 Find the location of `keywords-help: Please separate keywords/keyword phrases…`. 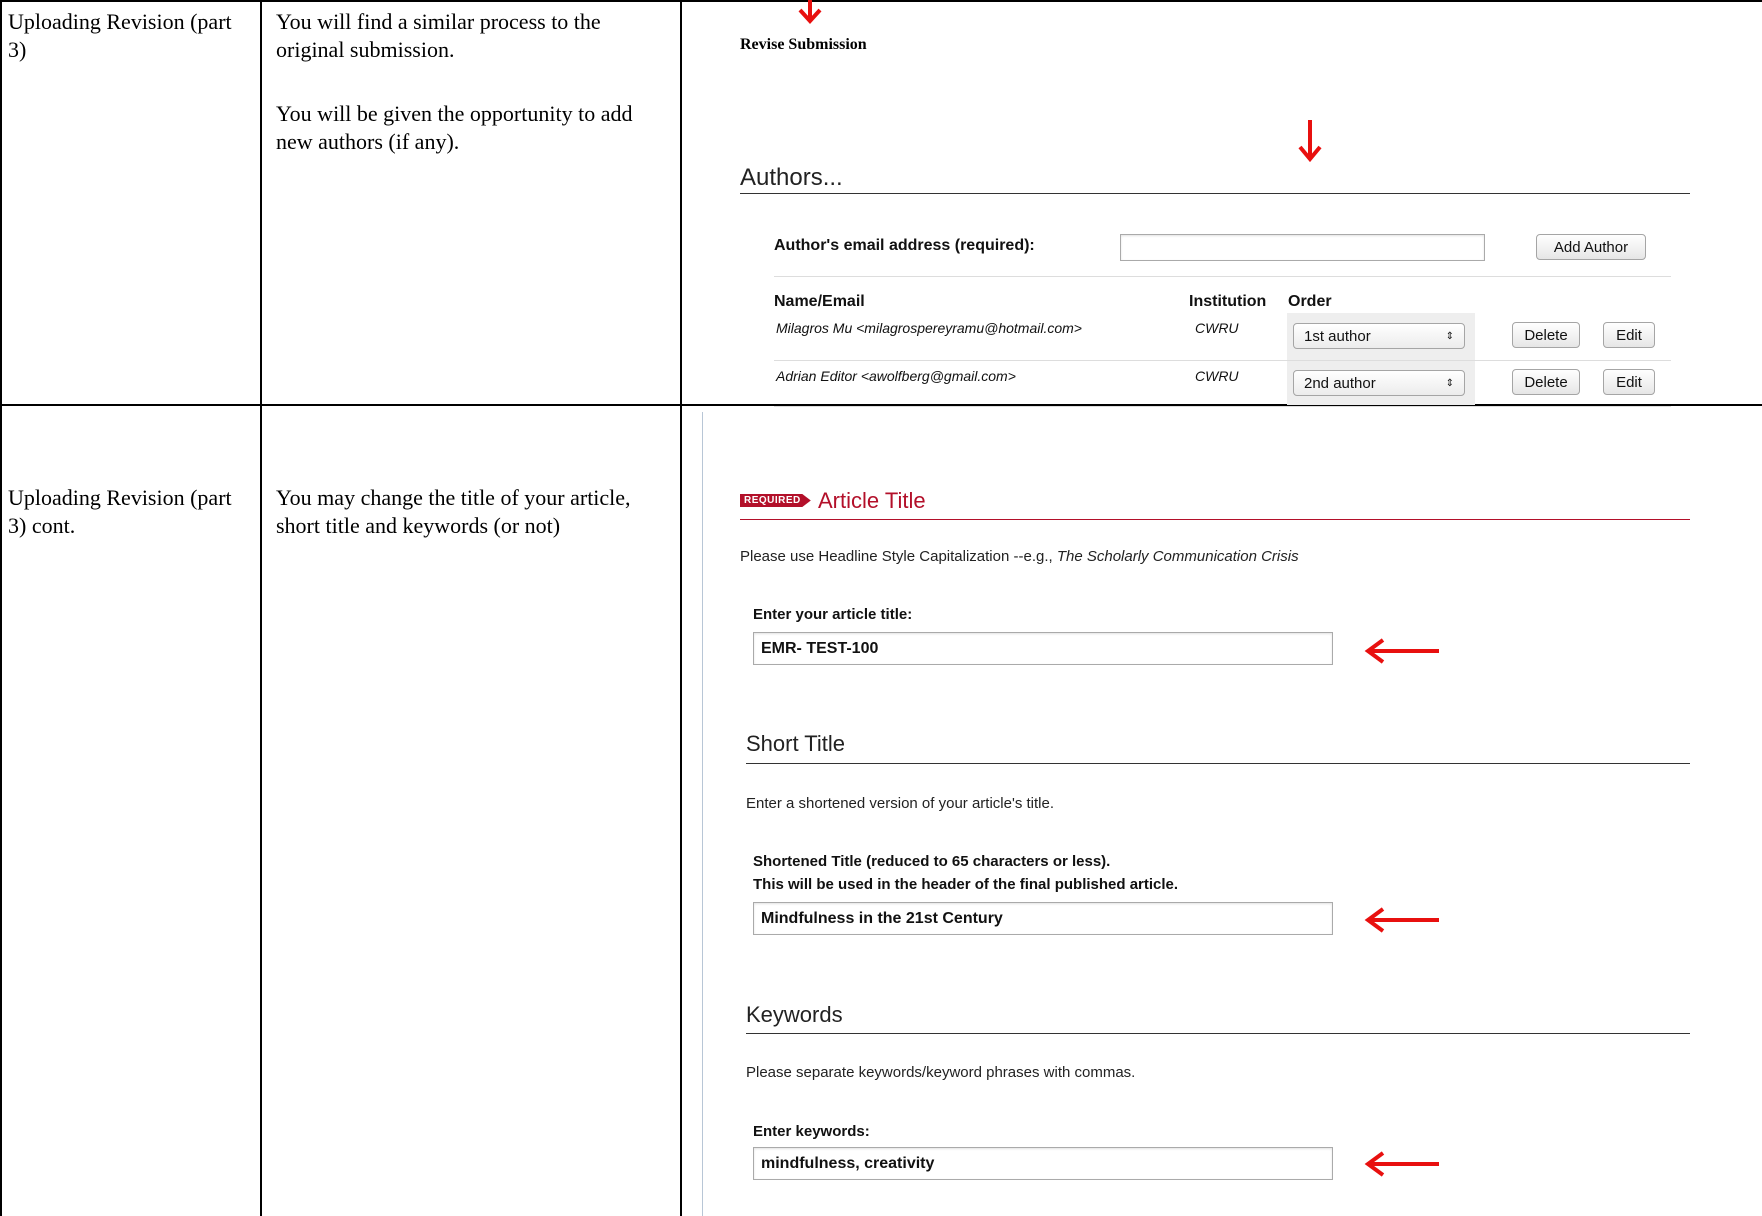

keywords-help: Please separate keywords/keyword phrases… is located at coordinates (941, 1072).